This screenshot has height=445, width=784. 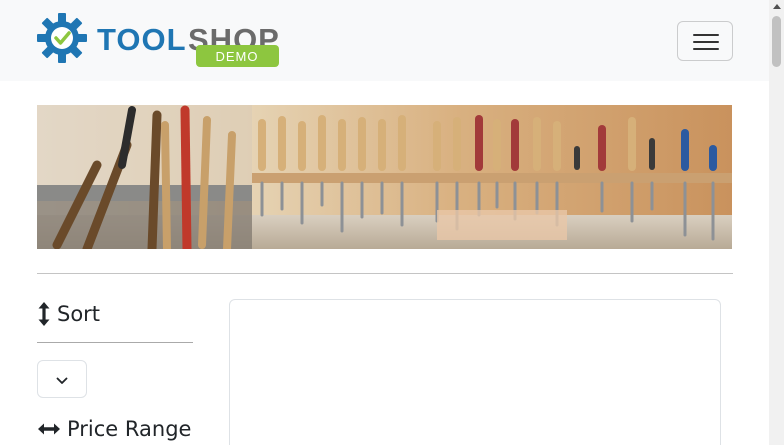 I want to click on navbar-toggler-button, so click(x=705, y=41).